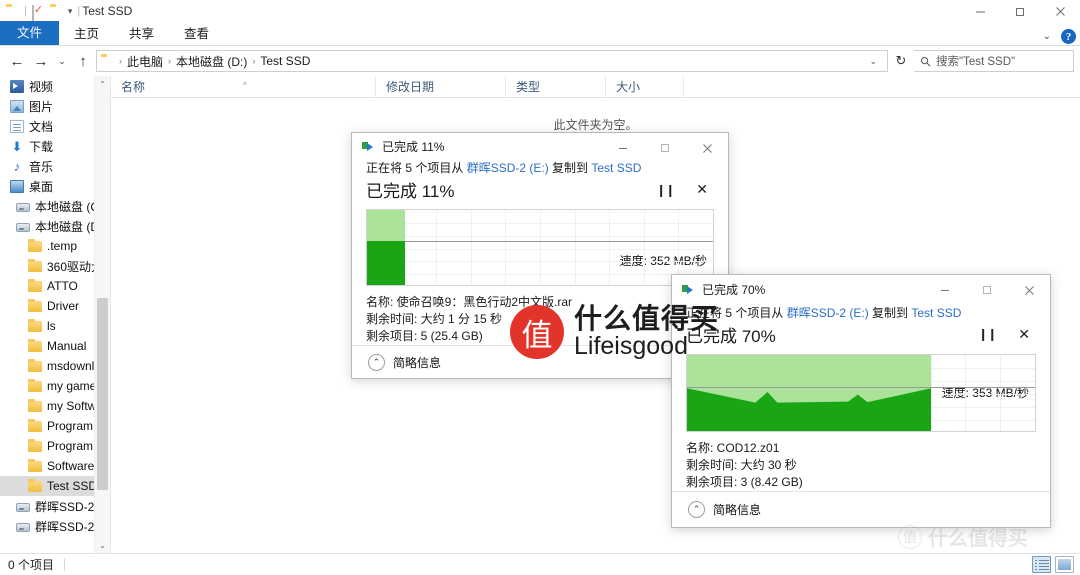  What do you see at coordinates (540, 237) in the screenshot?
I see `grid-line` at bounding box center [540, 237].